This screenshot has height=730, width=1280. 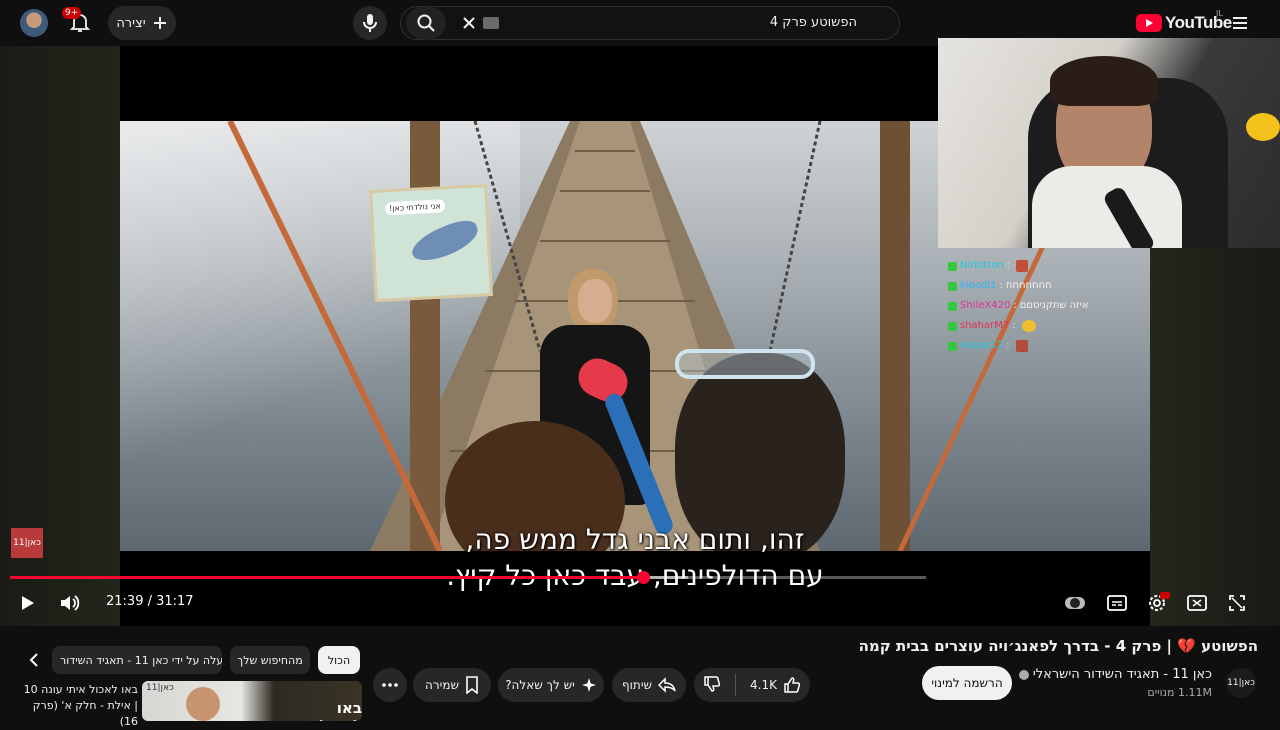 I want to click on progress-bar, so click(x=468, y=577).